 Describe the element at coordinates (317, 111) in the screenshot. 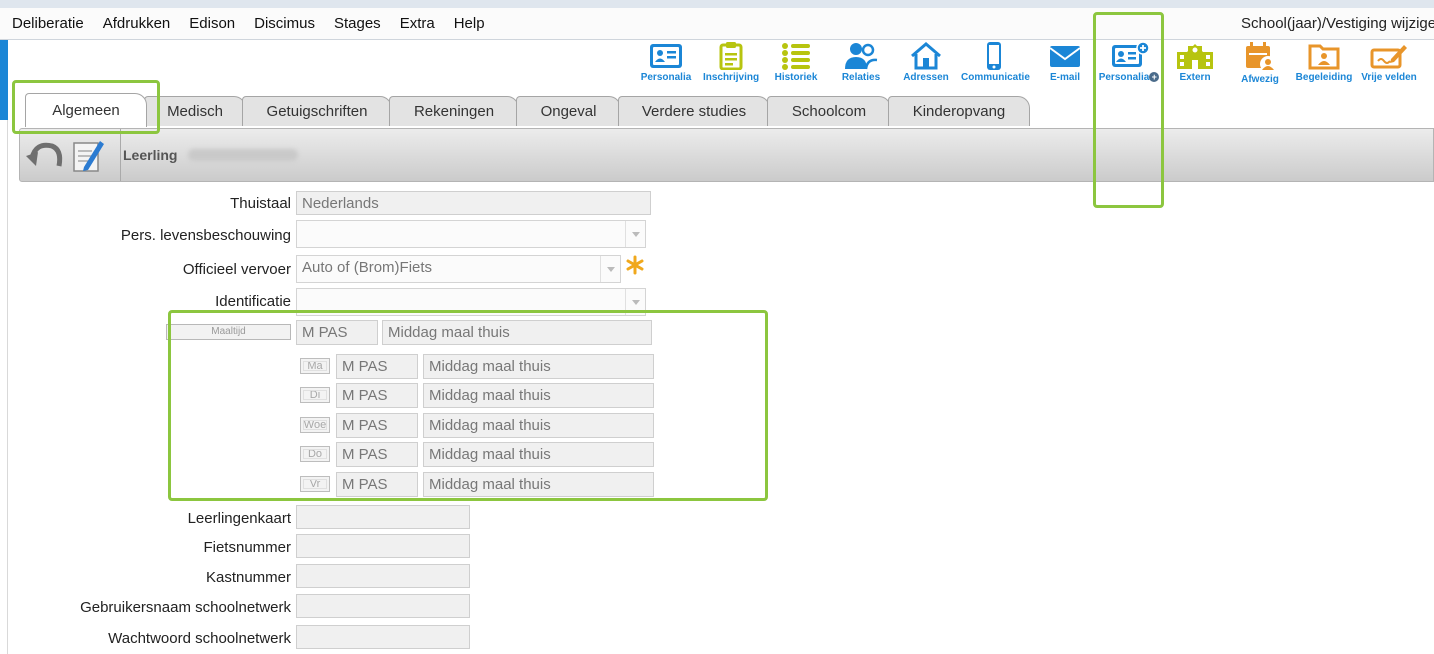

I see `tab-getuigschriften: Getuigschriften` at that location.